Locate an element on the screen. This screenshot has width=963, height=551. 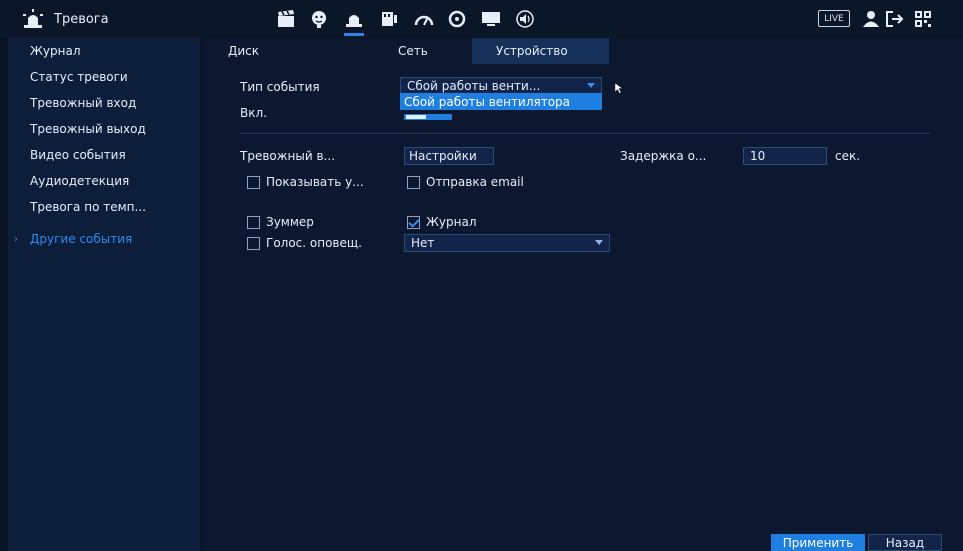
sidebar-item-label: Тревожный выход is located at coordinates (88, 129).